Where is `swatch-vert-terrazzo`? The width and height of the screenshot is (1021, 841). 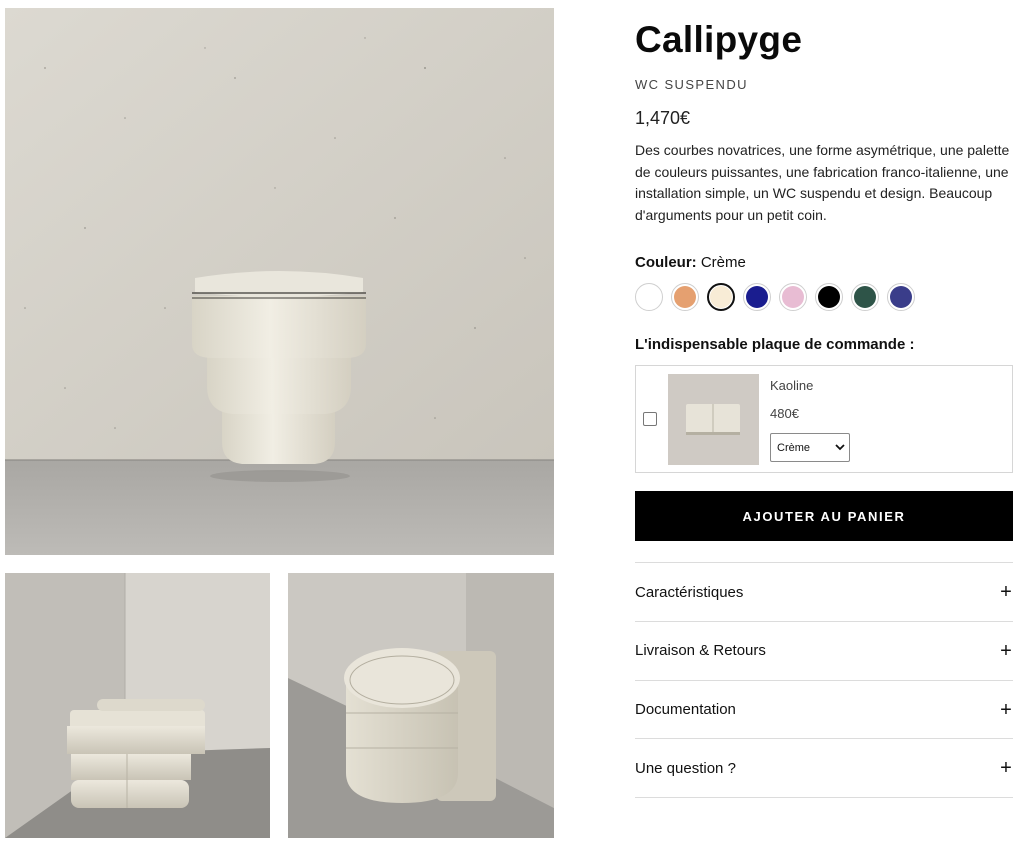 swatch-vert-terrazzo is located at coordinates (865, 297).